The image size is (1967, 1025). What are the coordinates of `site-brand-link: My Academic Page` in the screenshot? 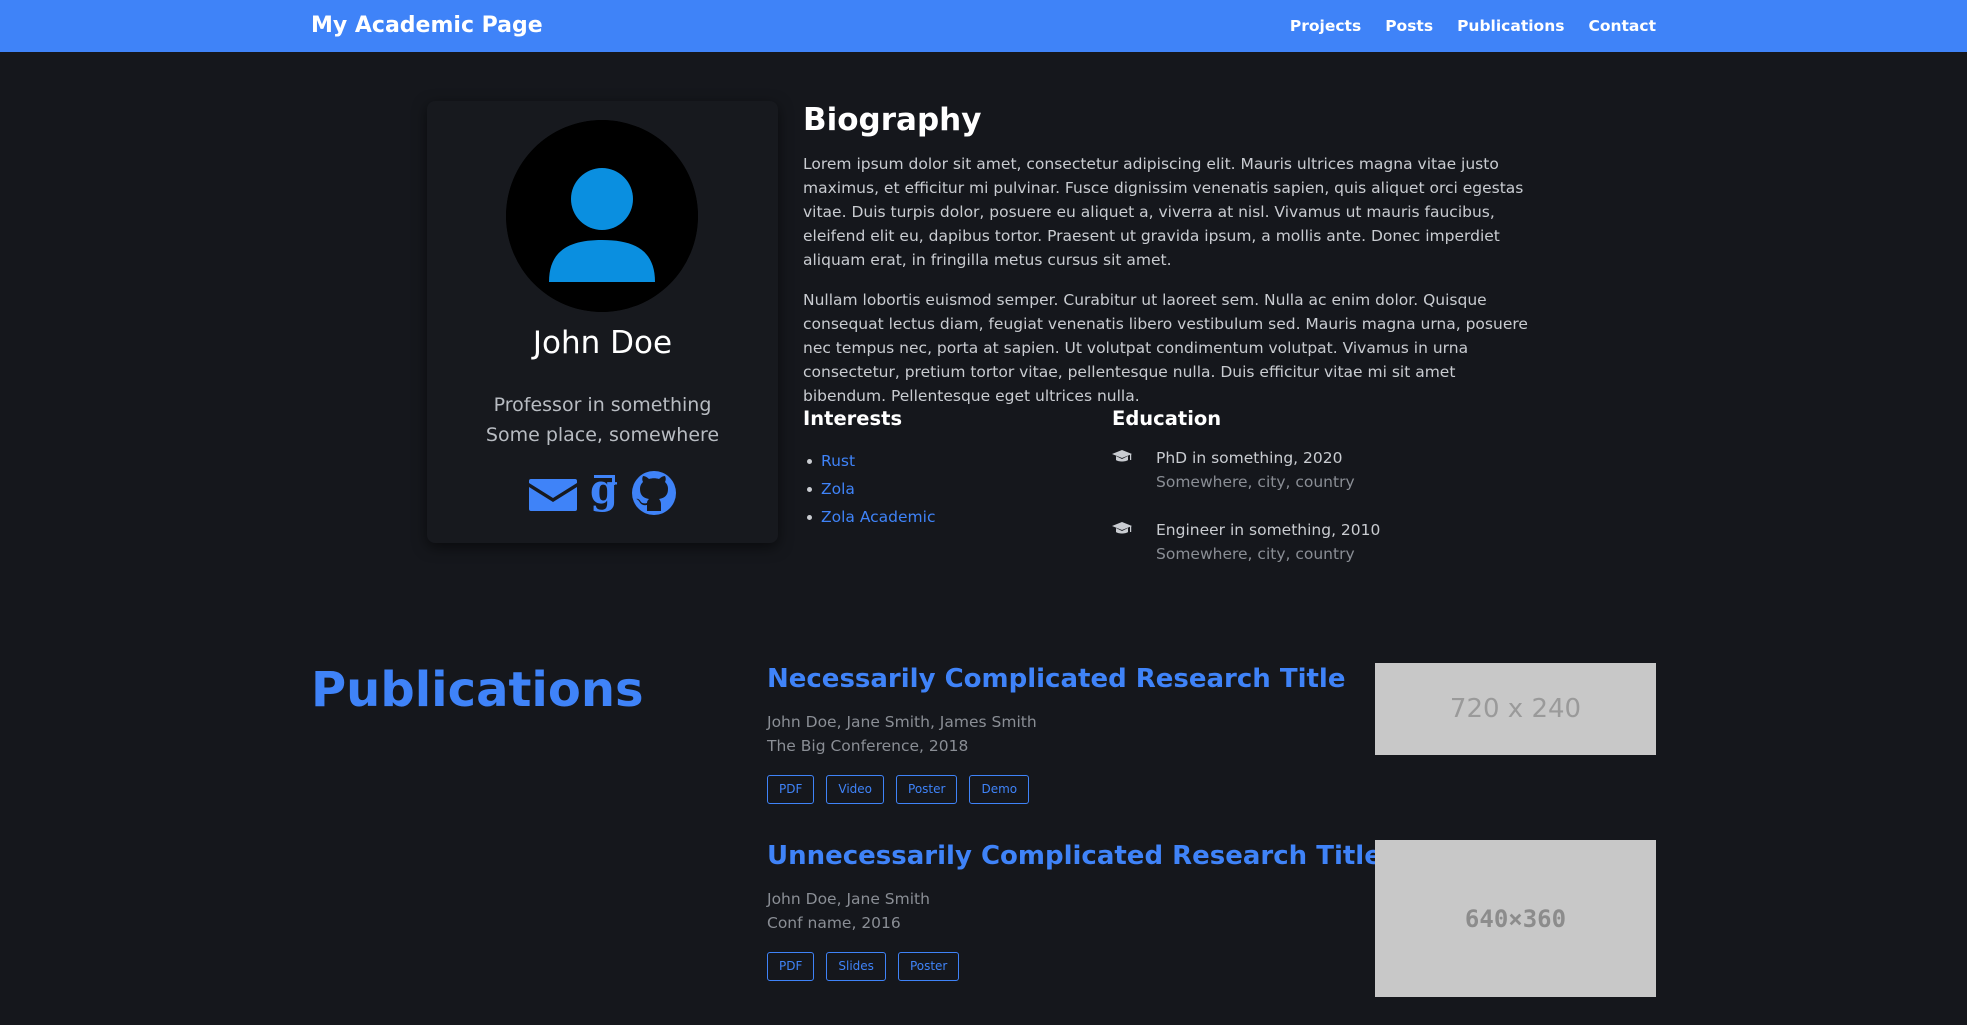 It's located at (427, 26).